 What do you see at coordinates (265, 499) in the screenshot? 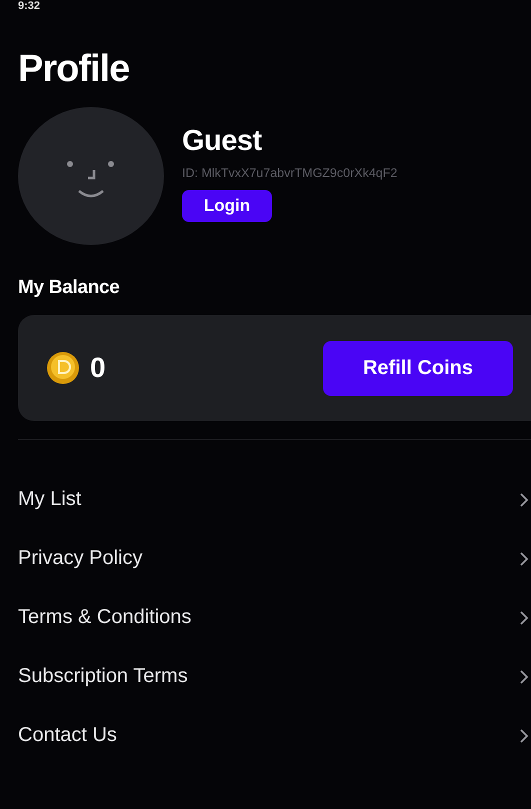
I see `menu-item: My List` at bounding box center [265, 499].